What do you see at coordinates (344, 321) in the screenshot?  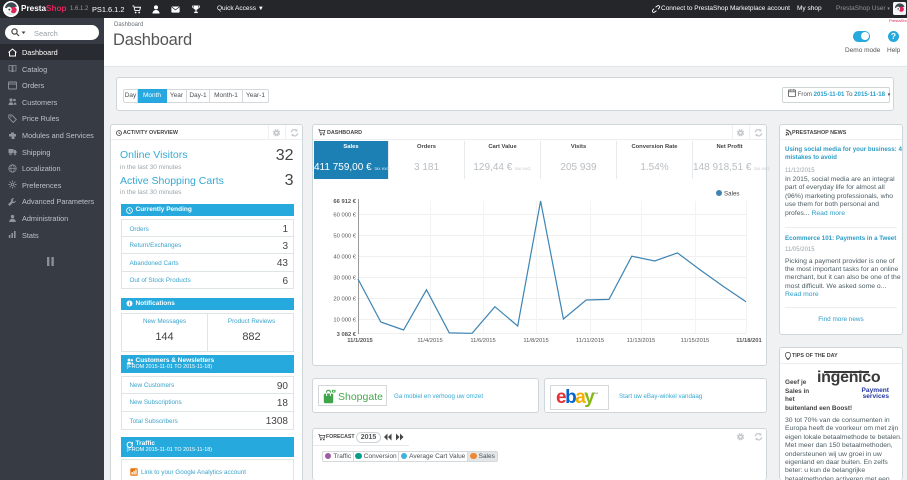 I see `svg-text: 10 000 €` at bounding box center [344, 321].